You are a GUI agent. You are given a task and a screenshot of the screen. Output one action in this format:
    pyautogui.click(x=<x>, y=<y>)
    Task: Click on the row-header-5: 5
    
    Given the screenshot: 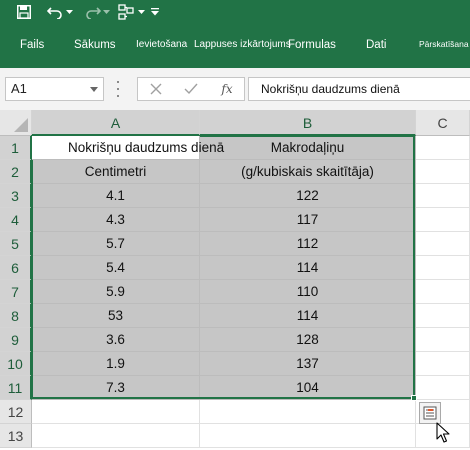 What is the action you would take?
    pyautogui.click(x=16, y=244)
    